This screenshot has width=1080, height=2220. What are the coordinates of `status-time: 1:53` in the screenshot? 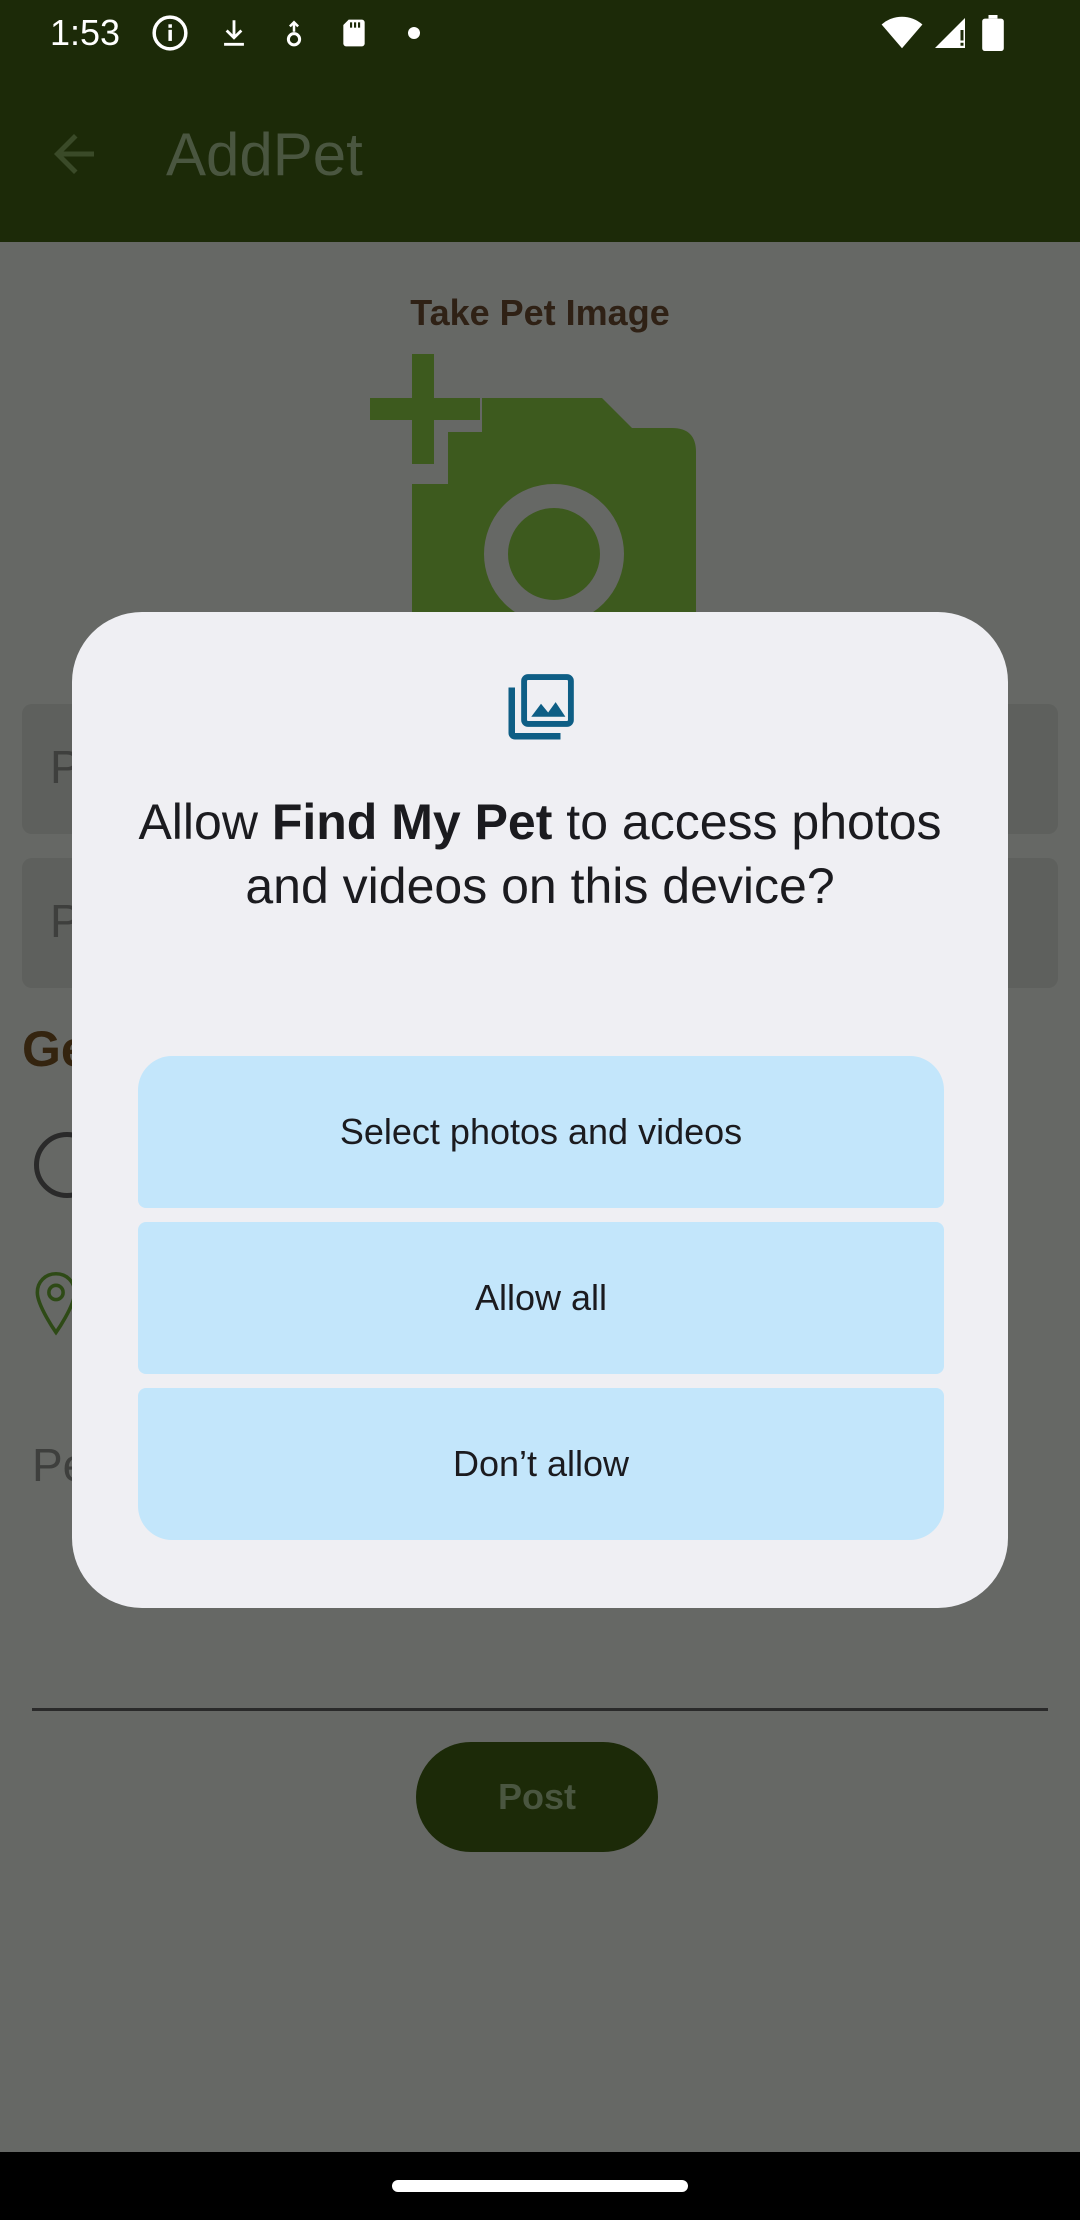 It's located at (85, 32).